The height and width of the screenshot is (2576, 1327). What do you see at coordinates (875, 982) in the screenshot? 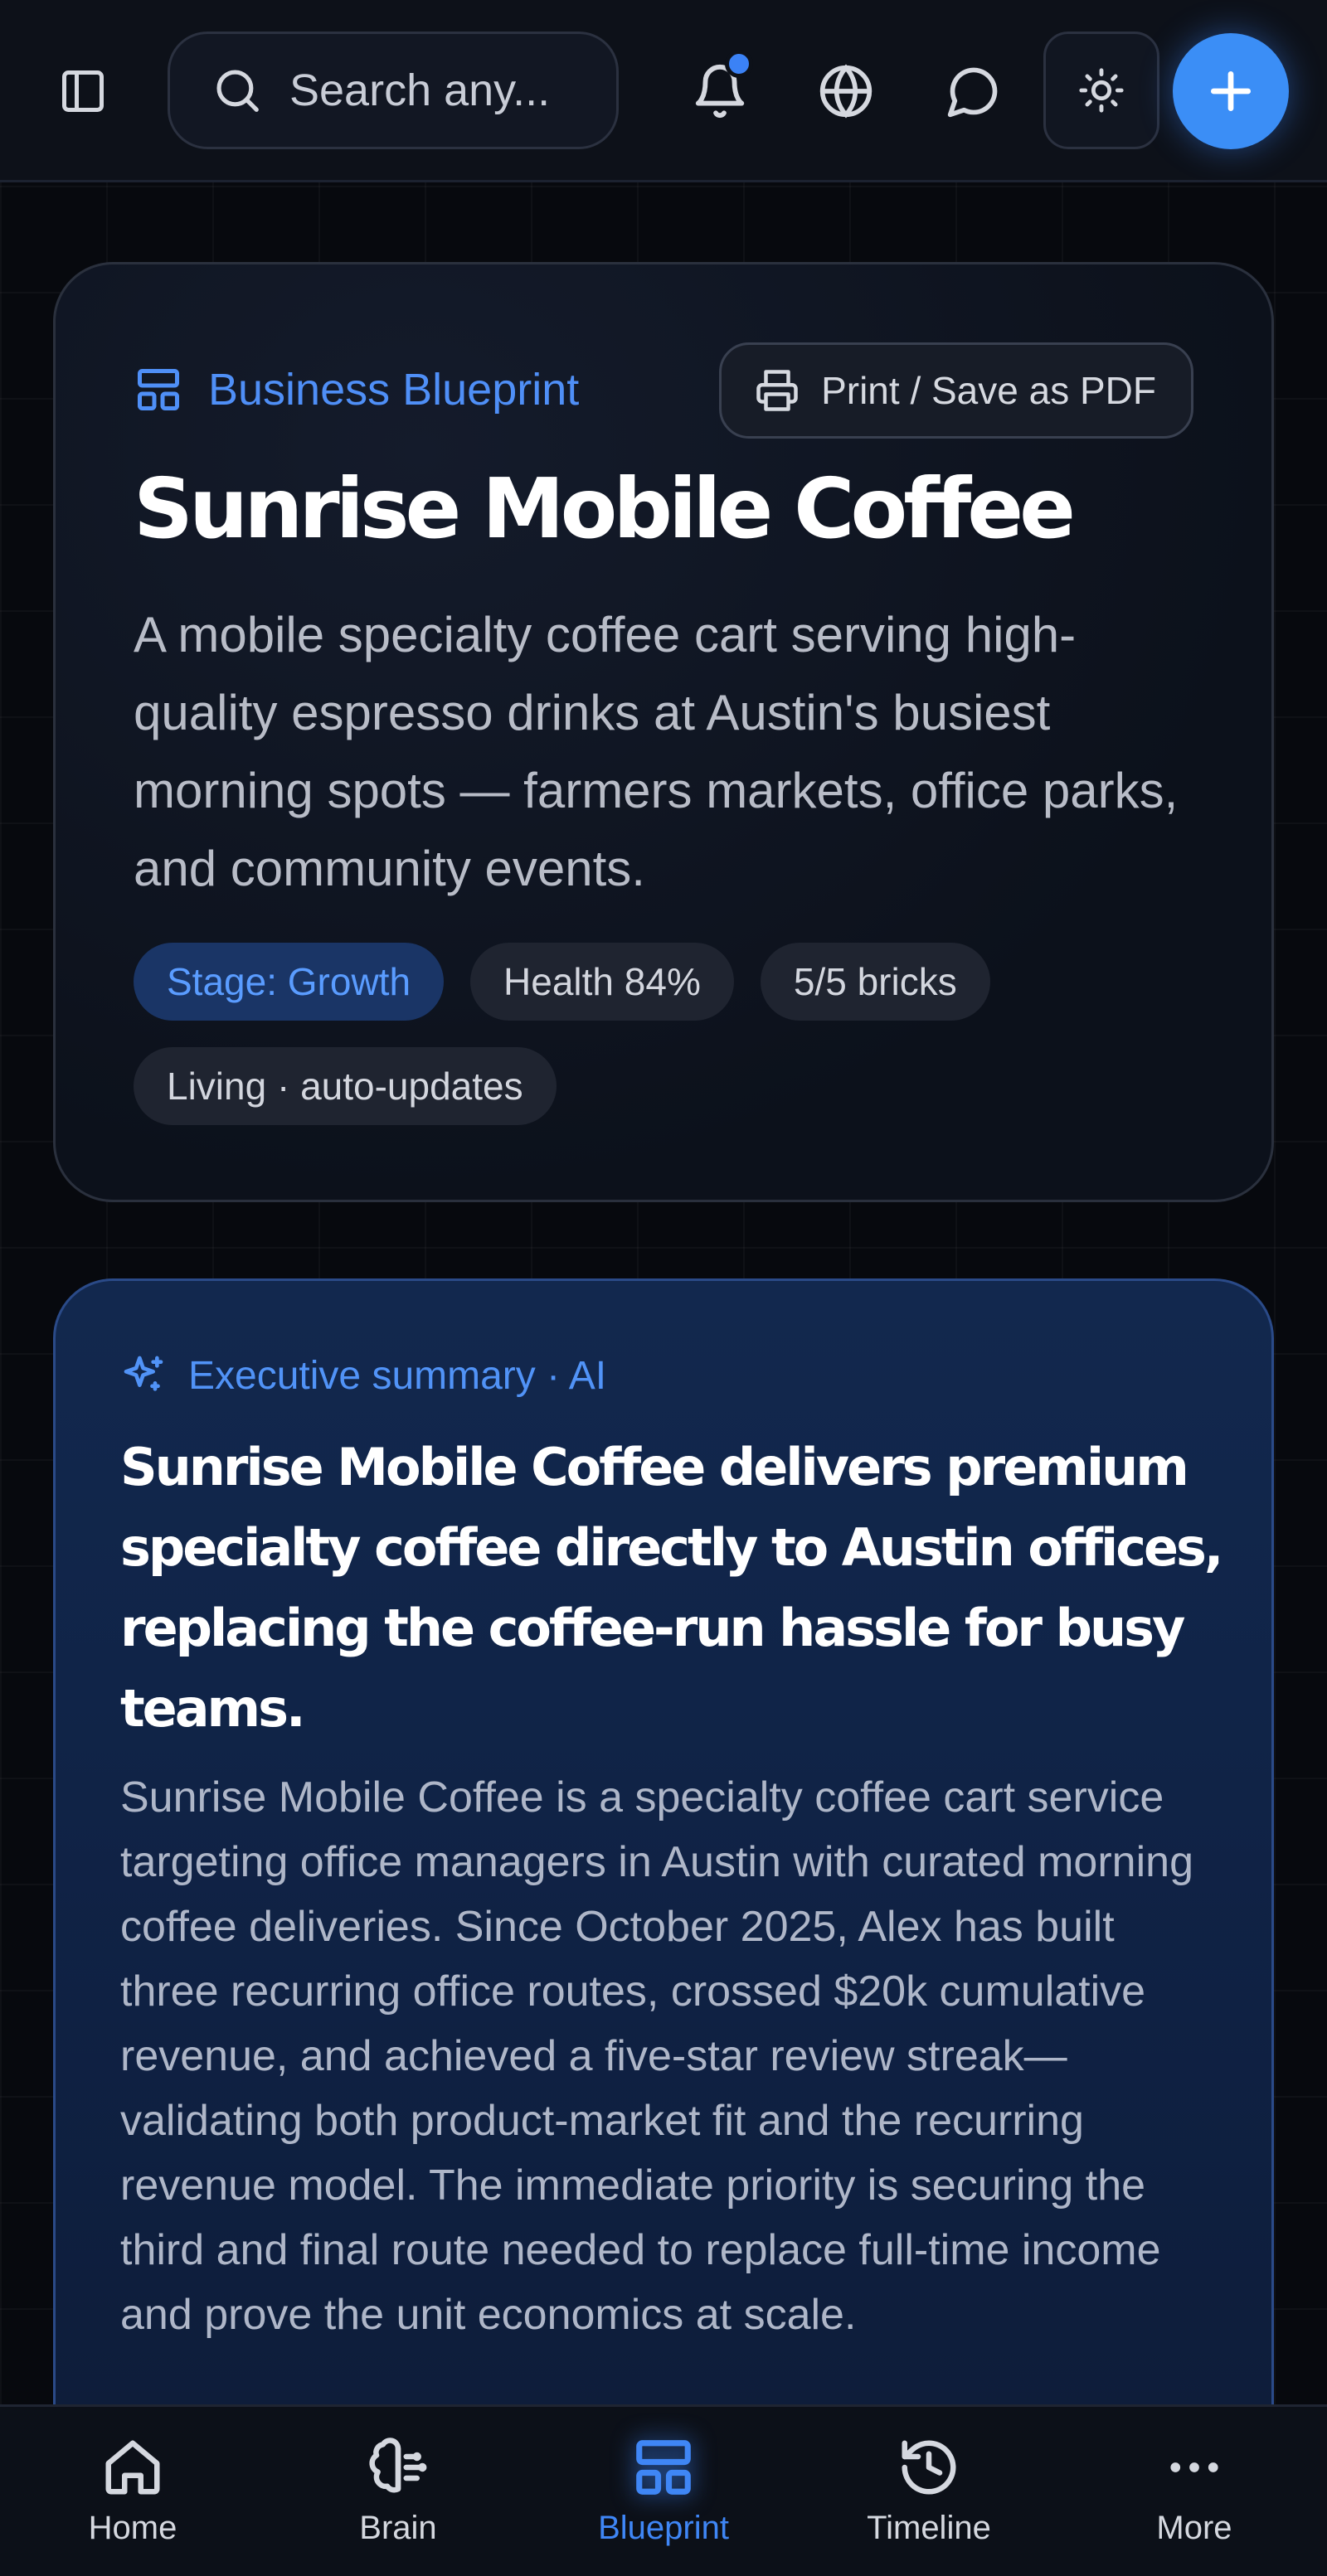
I see `bricks-badge: 5/5 bricks` at bounding box center [875, 982].